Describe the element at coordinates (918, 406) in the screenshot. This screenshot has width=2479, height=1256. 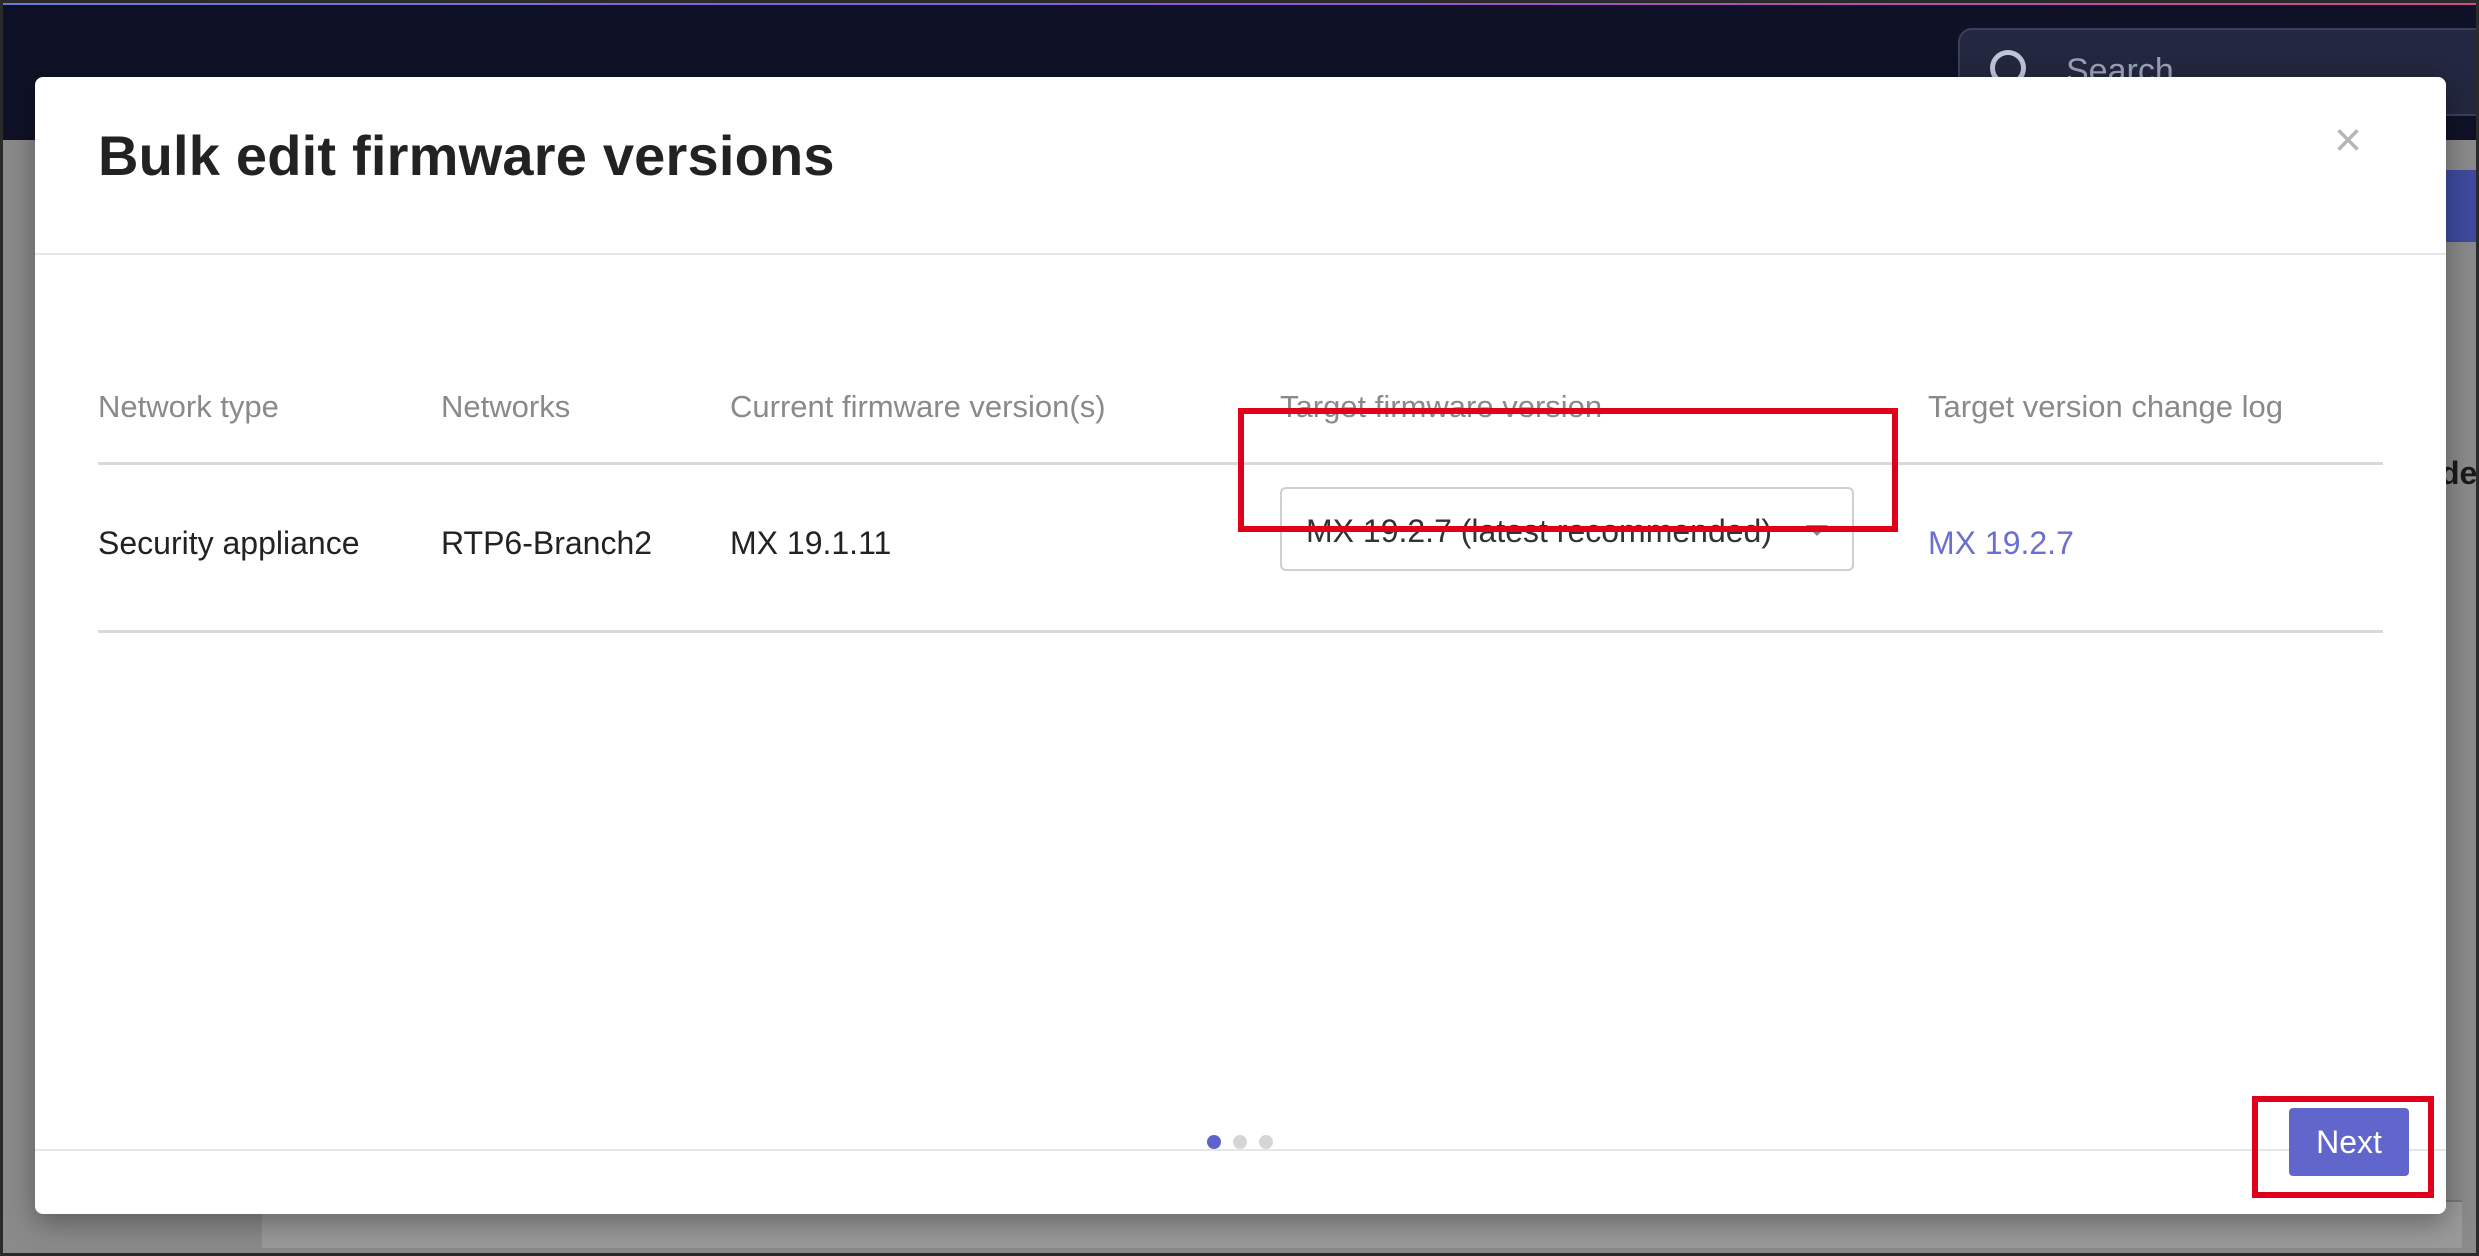
I see `header-current-firmware: Current firmware version(s)` at that location.